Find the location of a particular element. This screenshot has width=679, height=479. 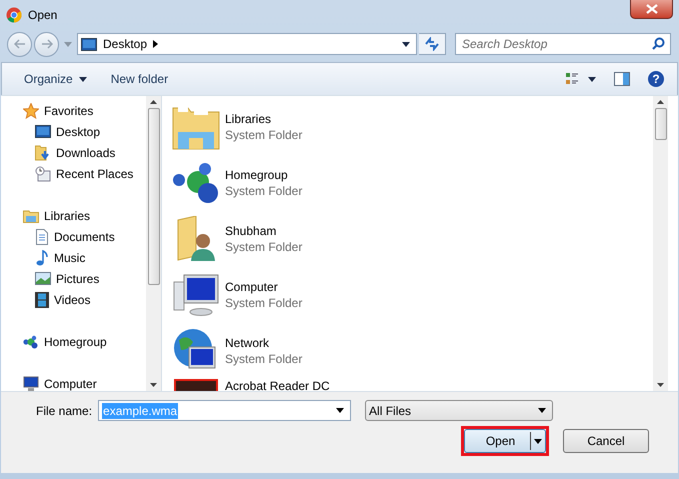

file-type-dropdown: All Files is located at coordinates (459, 410).